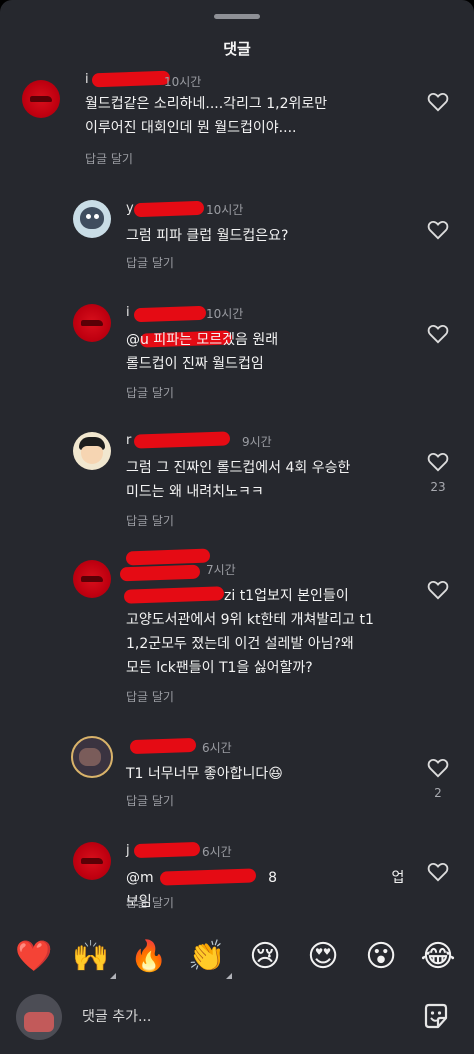 This screenshot has height=1054, width=474. Describe the element at coordinates (204, 774) in the screenshot. I see `comment-text: T1 너무너무 좋아합니다😆` at that location.